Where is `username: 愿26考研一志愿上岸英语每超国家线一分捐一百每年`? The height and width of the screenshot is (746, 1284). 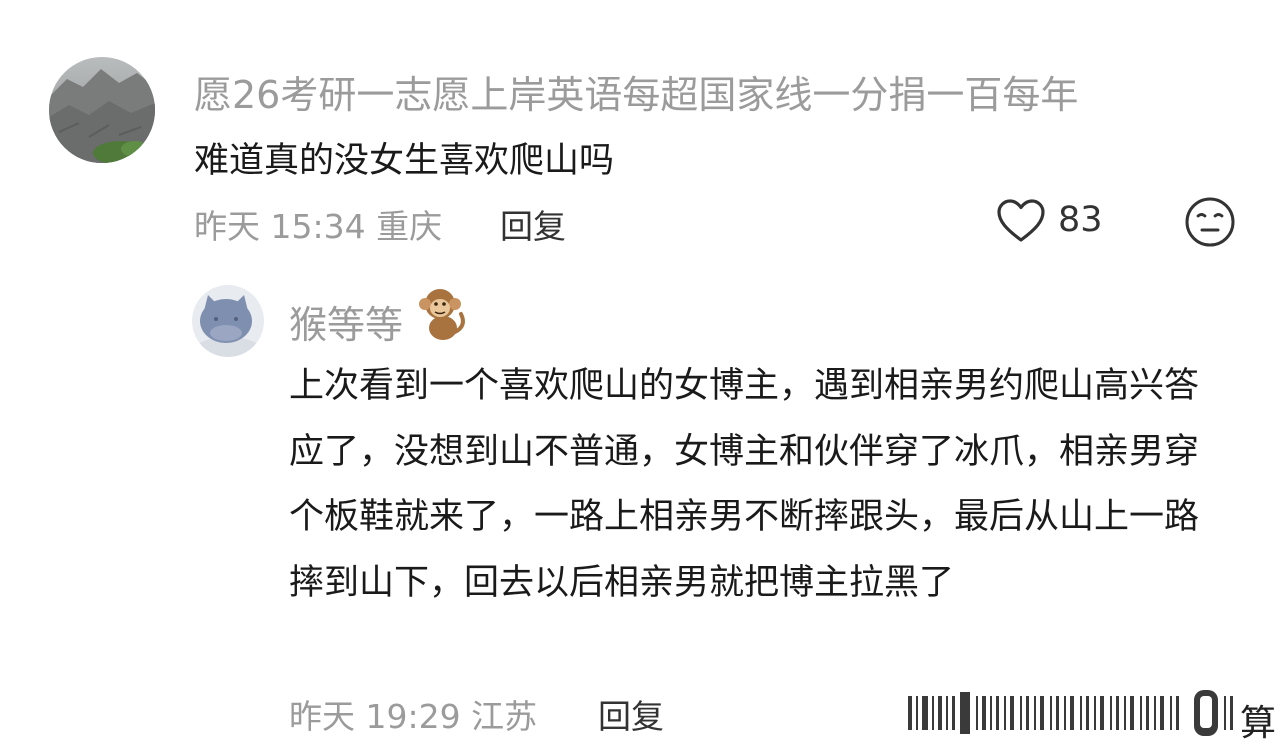
username: 愿26考研一志愿上岸英语每超国家线一分捐一百每年 is located at coordinates (636, 91).